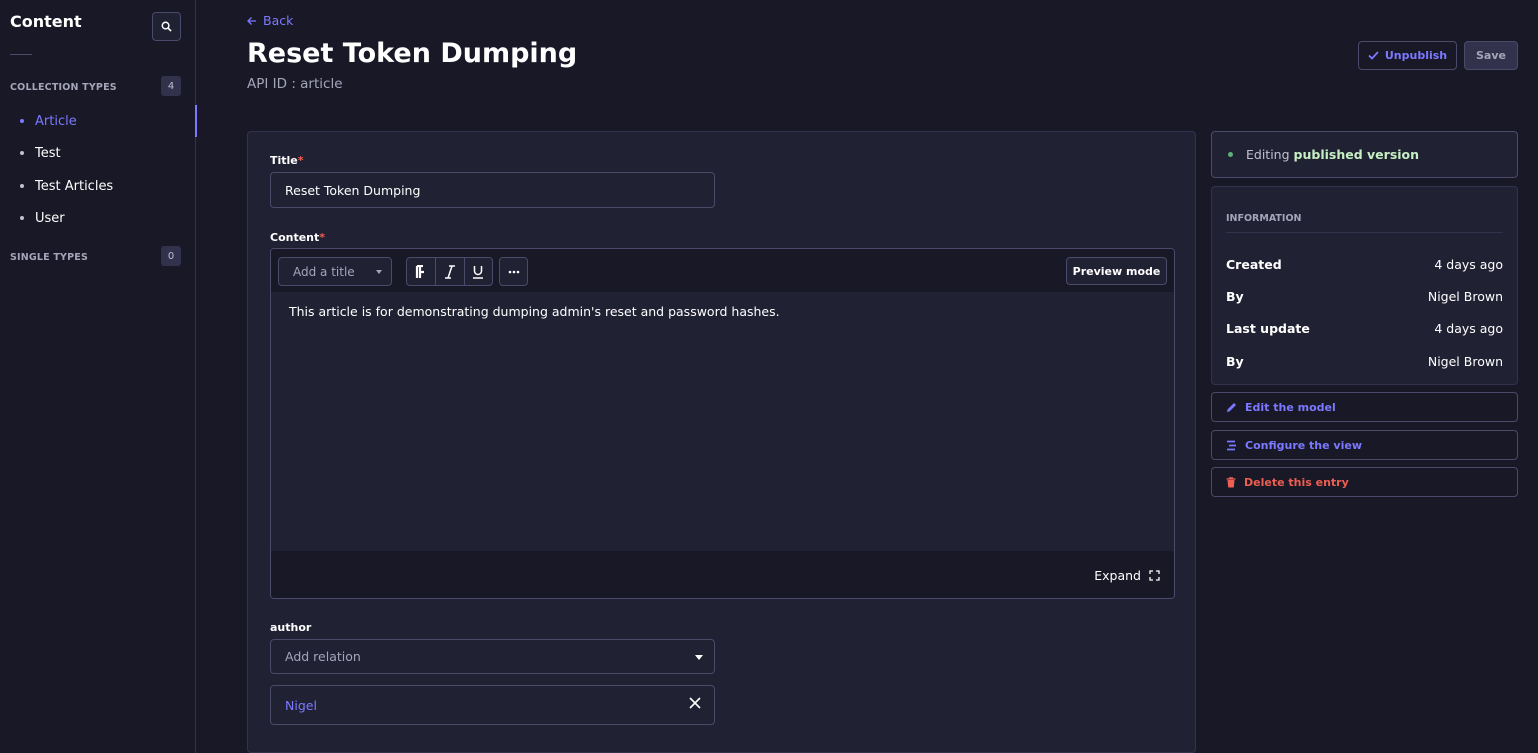 This screenshot has height=753, width=1538. I want to click on bold-button, so click(421, 271).